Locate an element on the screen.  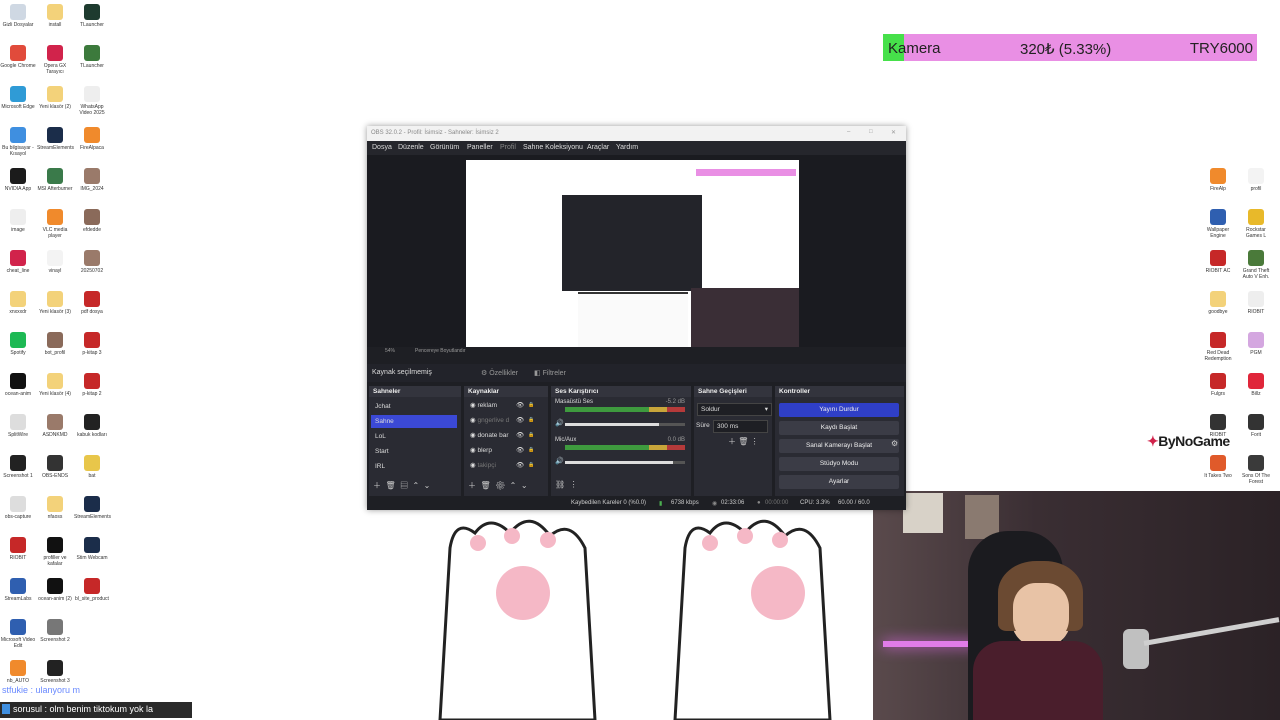
scene-filter-icon: ▤ is located at coordinates (404, 485).